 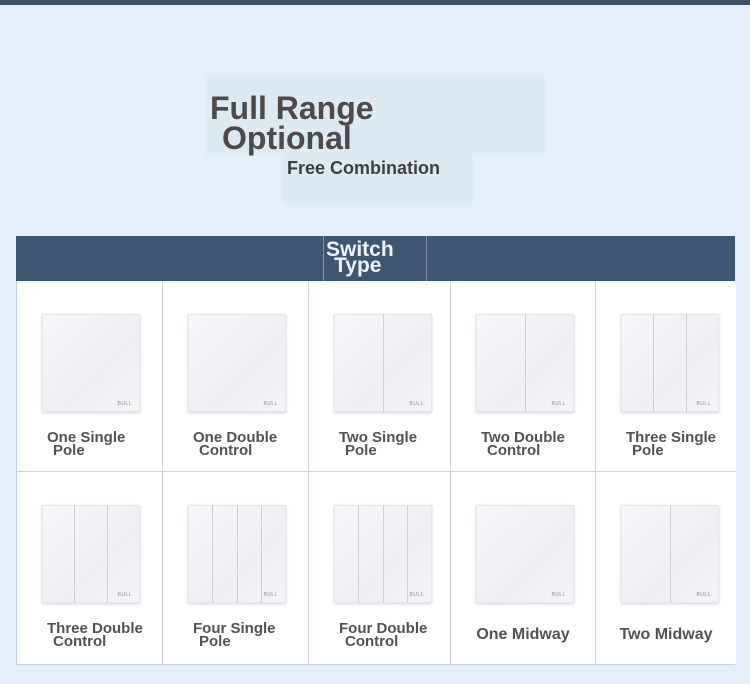 I want to click on switch-label-line1: Two Midway, so click(x=666, y=634).